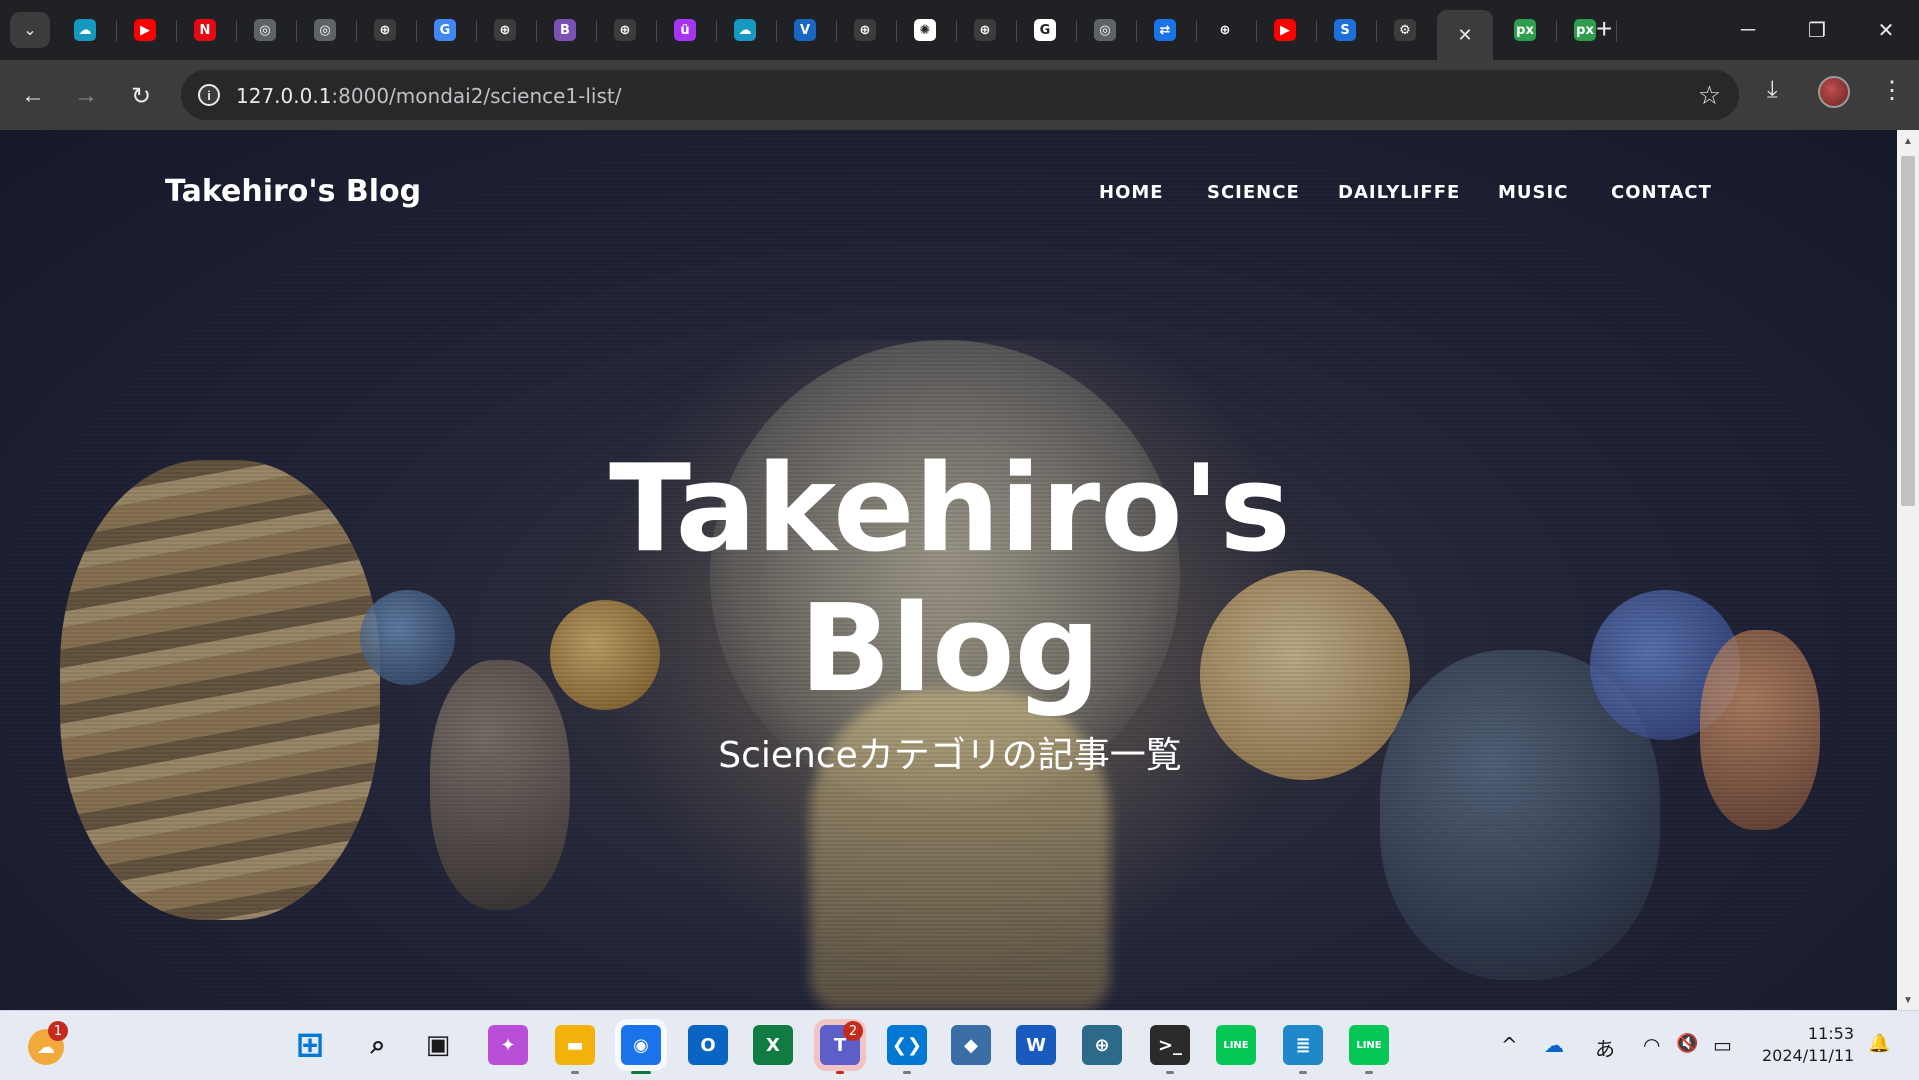 The height and width of the screenshot is (1080, 1919). Describe the element at coordinates (1525, 30) in the screenshot. I see `tab: px` at that location.